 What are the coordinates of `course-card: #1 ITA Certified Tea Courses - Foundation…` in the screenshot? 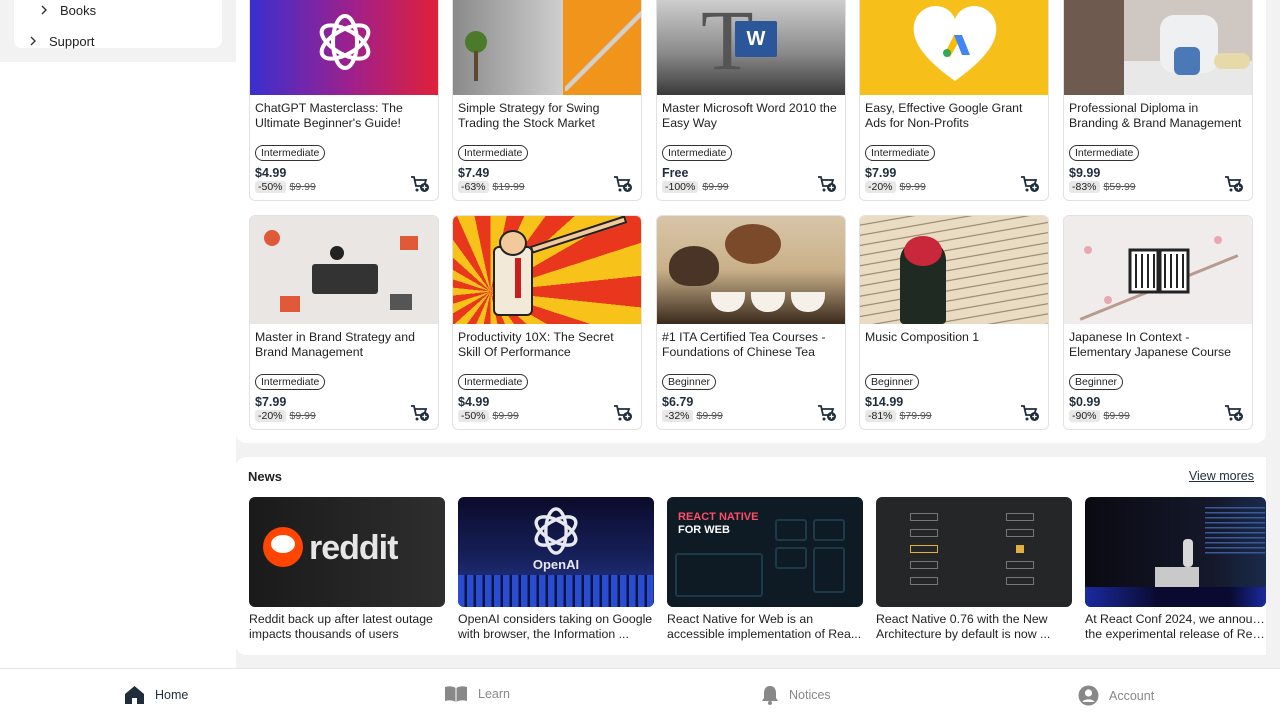 It's located at (751, 322).